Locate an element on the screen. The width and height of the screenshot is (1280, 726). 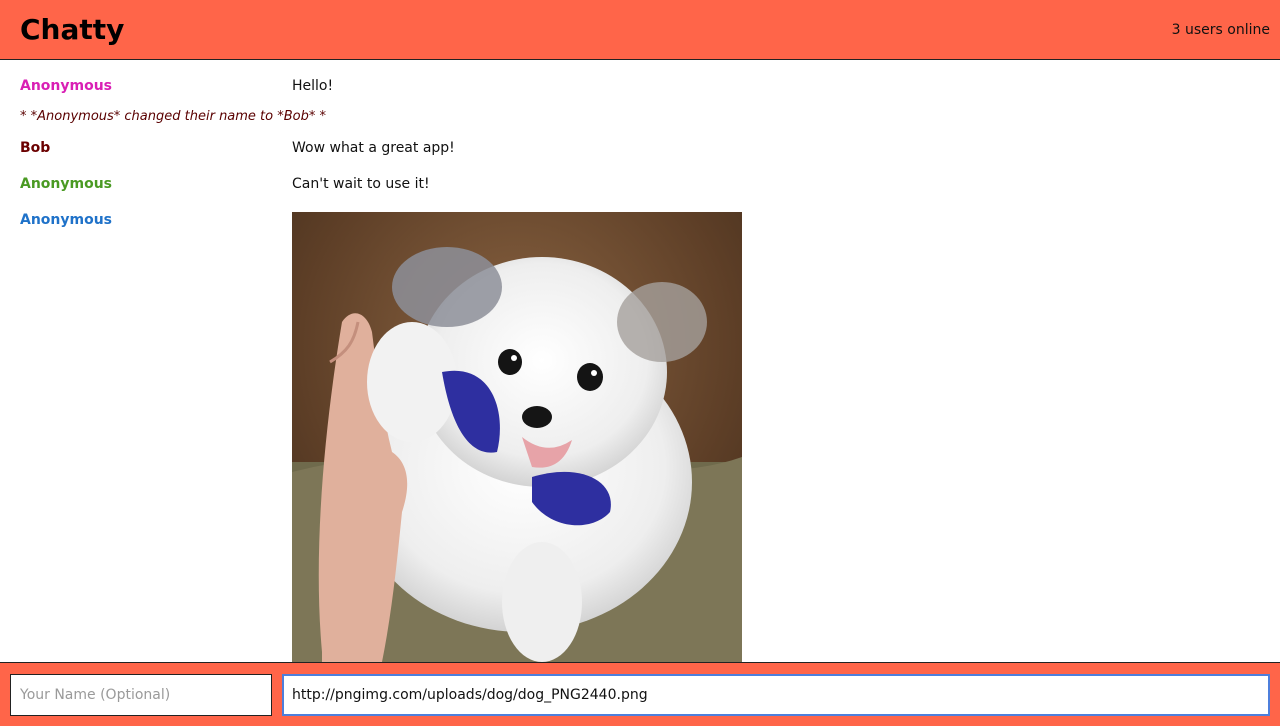
brand-title: Chatty is located at coordinates (72, 30).